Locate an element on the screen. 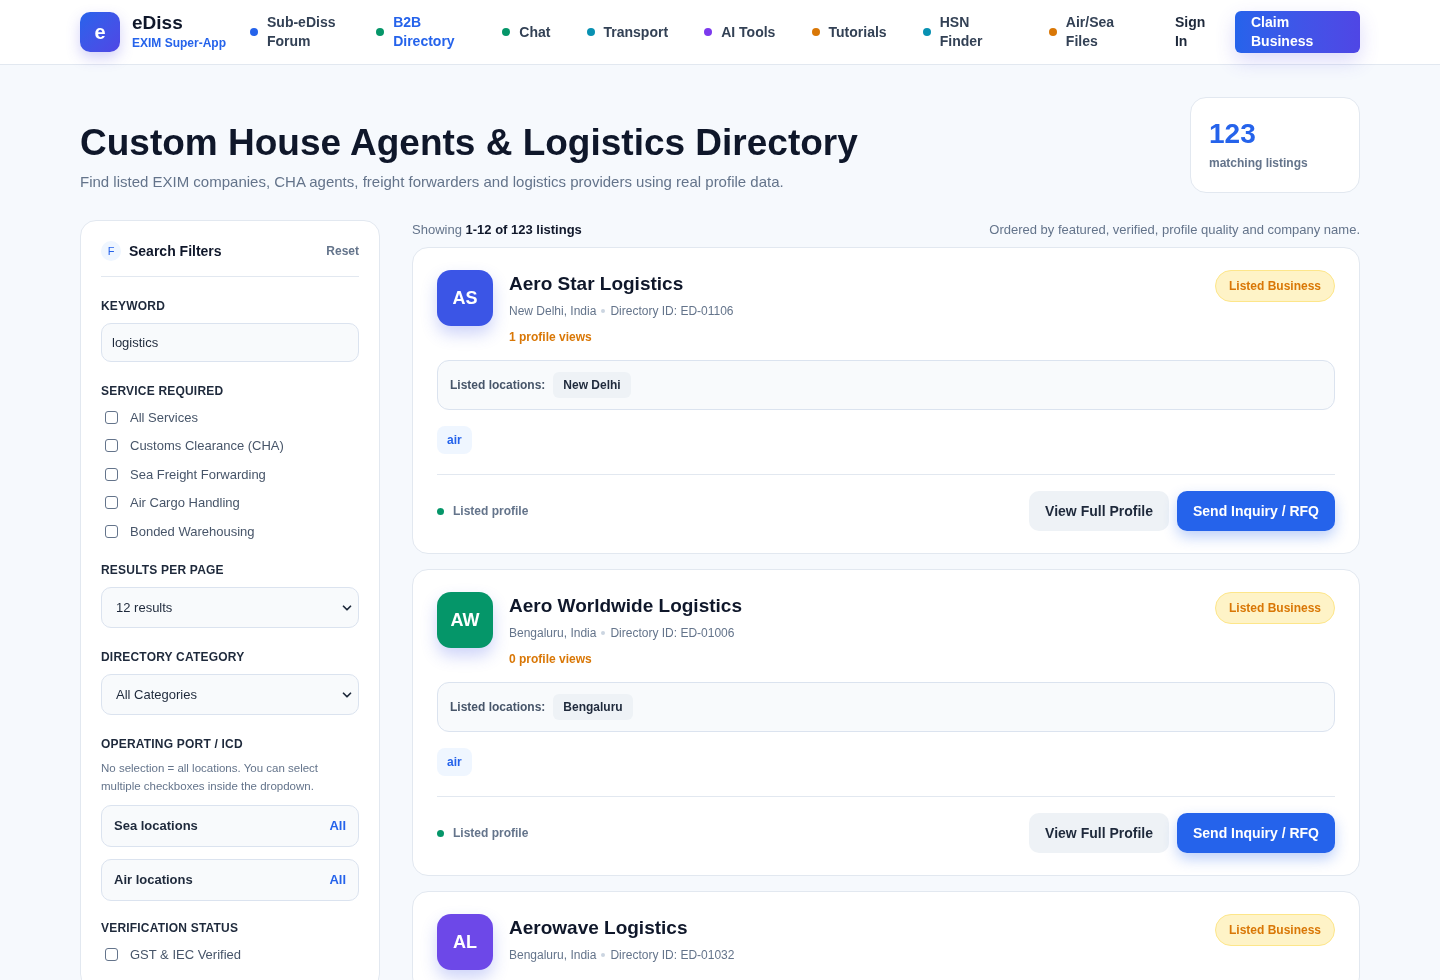 Image resolution: width=1440 pixels, height=980 pixels. page-title: Custom House Agents & Logistics Directory is located at coordinates (469, 143).